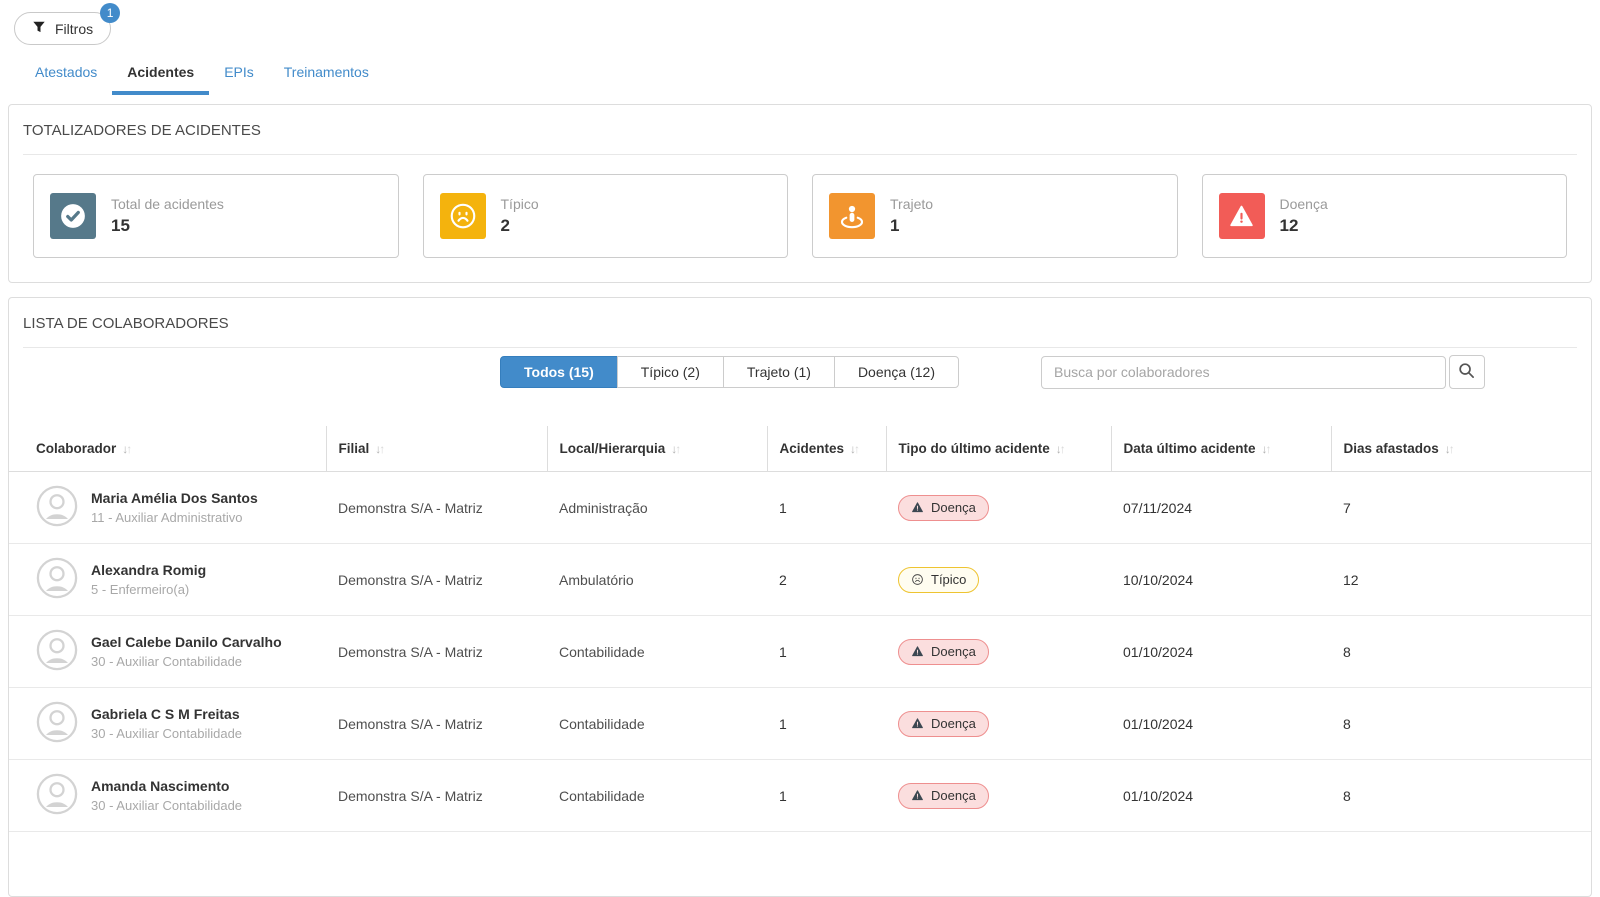 This screenshot has height=897, width=1600. I want to click on column-label: Data último acidente, so click(1189, 448).